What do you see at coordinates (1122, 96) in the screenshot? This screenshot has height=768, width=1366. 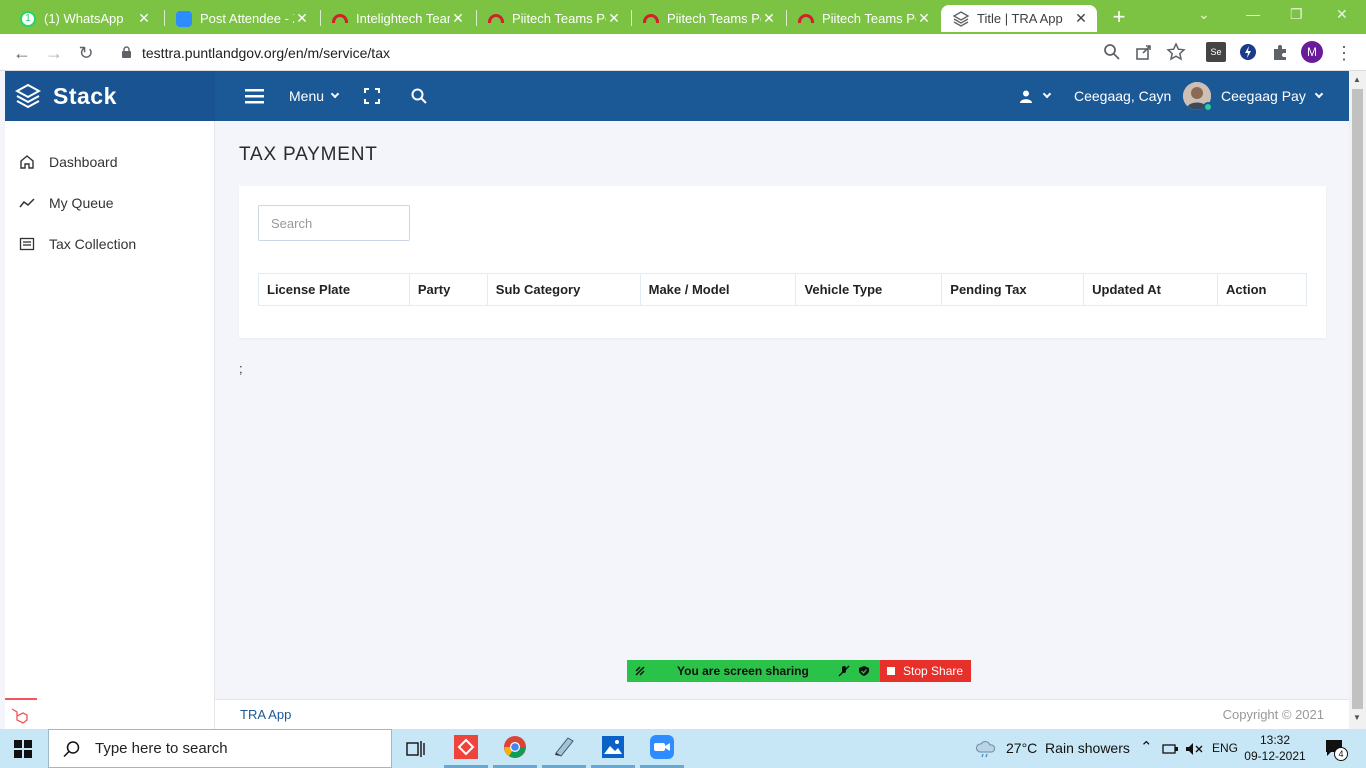 I see `user-short-name: Ceegaag, Cayn` at bounding box center [1122, 96].